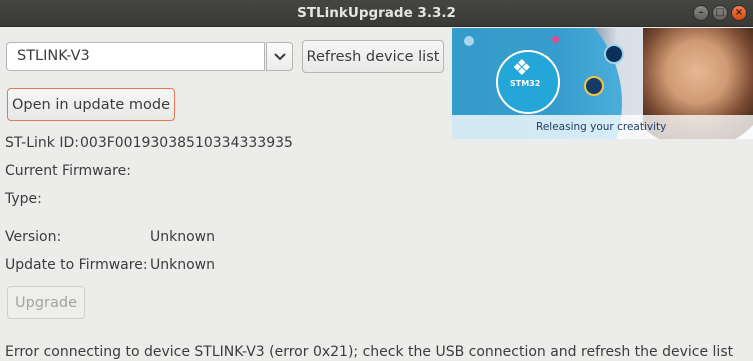 This screenshot has width=753, height=361. I want to click on stm32-banner-image: ❖ STM32 Releasing your creativity, so click(602, 83).